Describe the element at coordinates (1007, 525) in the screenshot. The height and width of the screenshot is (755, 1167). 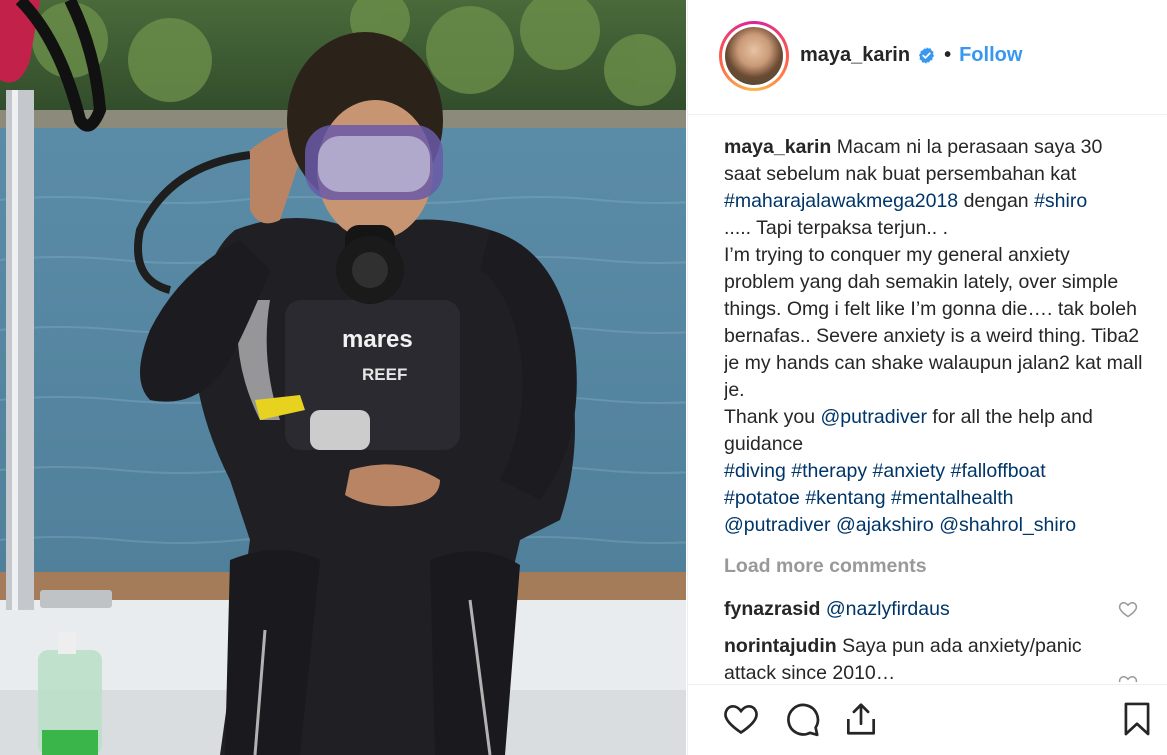
I see `mention-shahrol-shiro: @shahrol_shiro` at that location.